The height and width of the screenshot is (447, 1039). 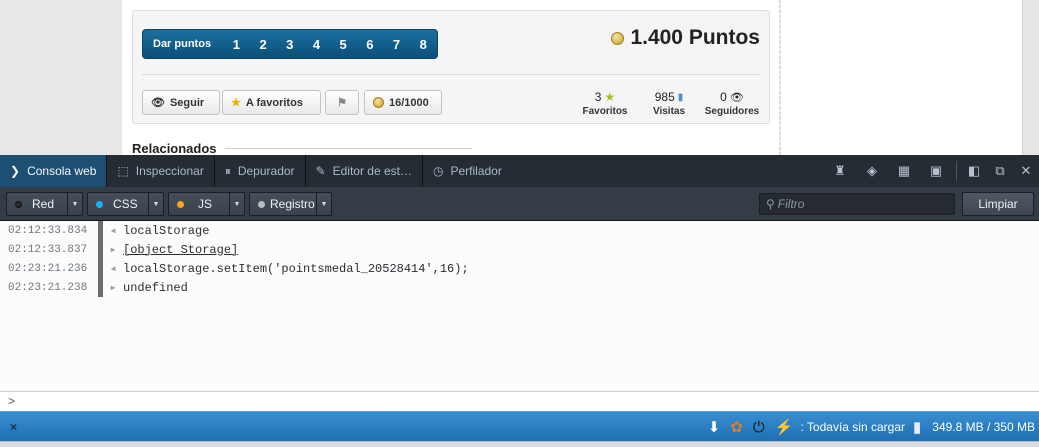 I want to click on paintbrush-icon: ♜, so click(x=840, y=171).